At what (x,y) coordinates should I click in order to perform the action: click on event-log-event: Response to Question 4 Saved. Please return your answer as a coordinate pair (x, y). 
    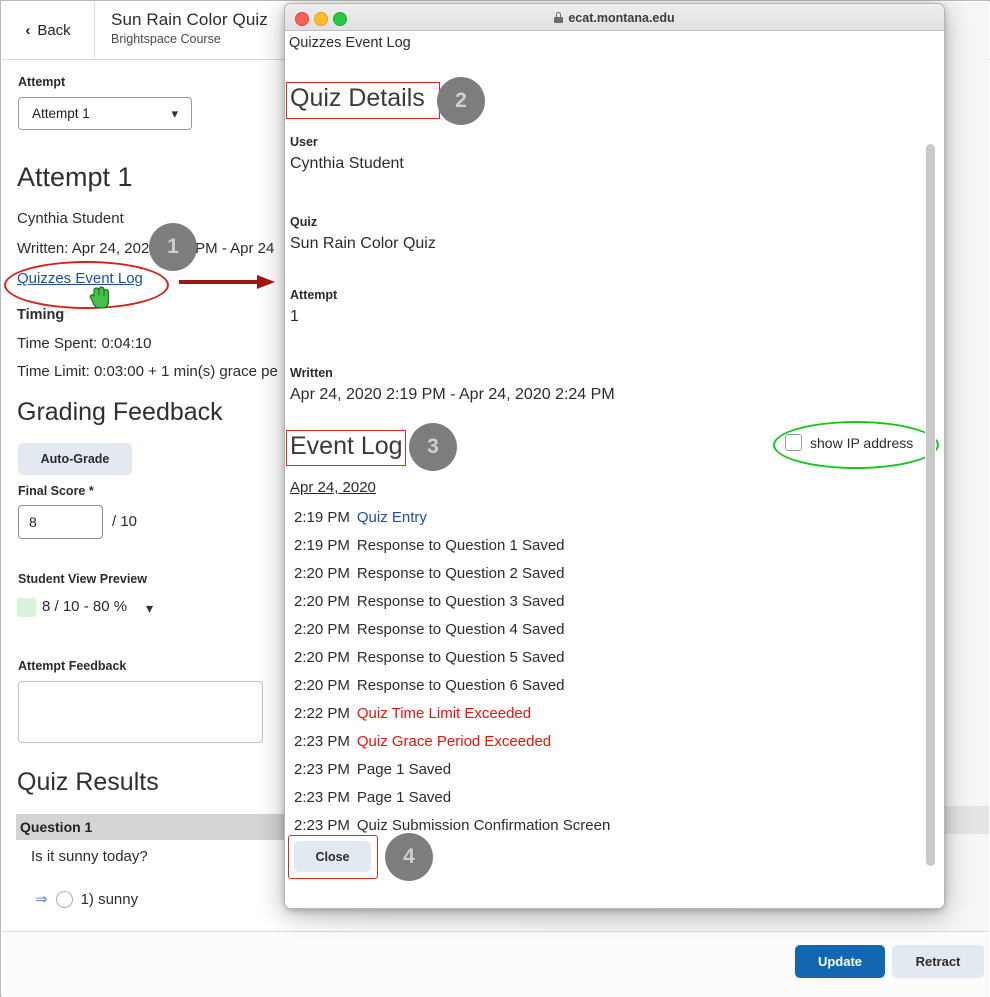
    Looking at the image, I should click on (460, 629).